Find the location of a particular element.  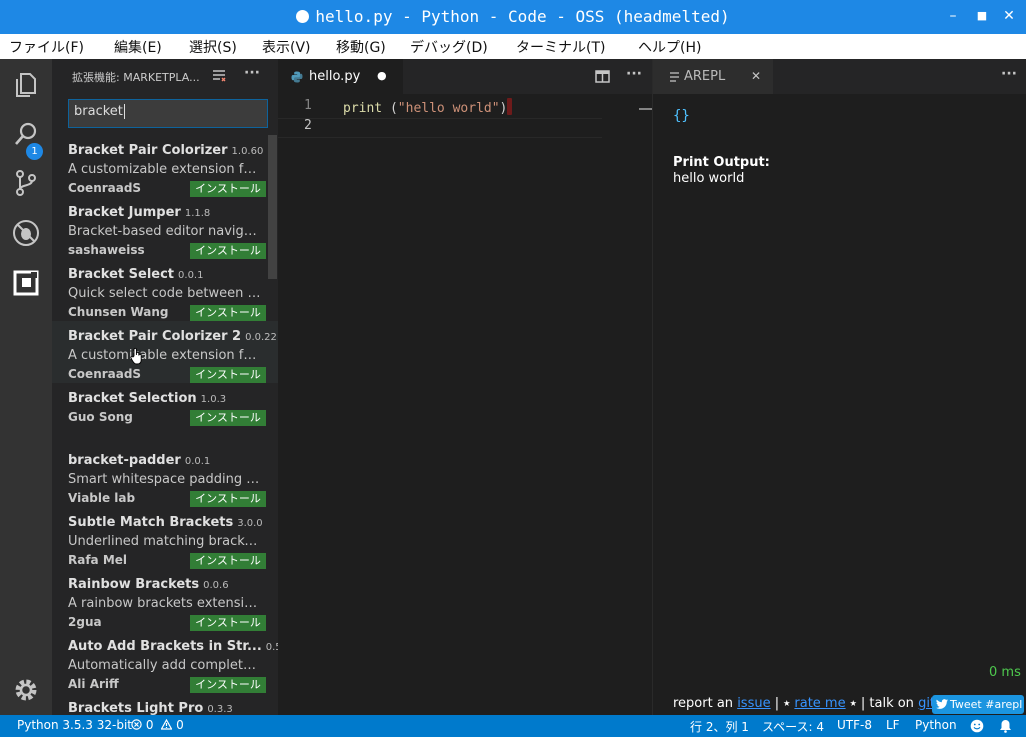

menu-go: 移動(G) is located at coordinates (361, 47).